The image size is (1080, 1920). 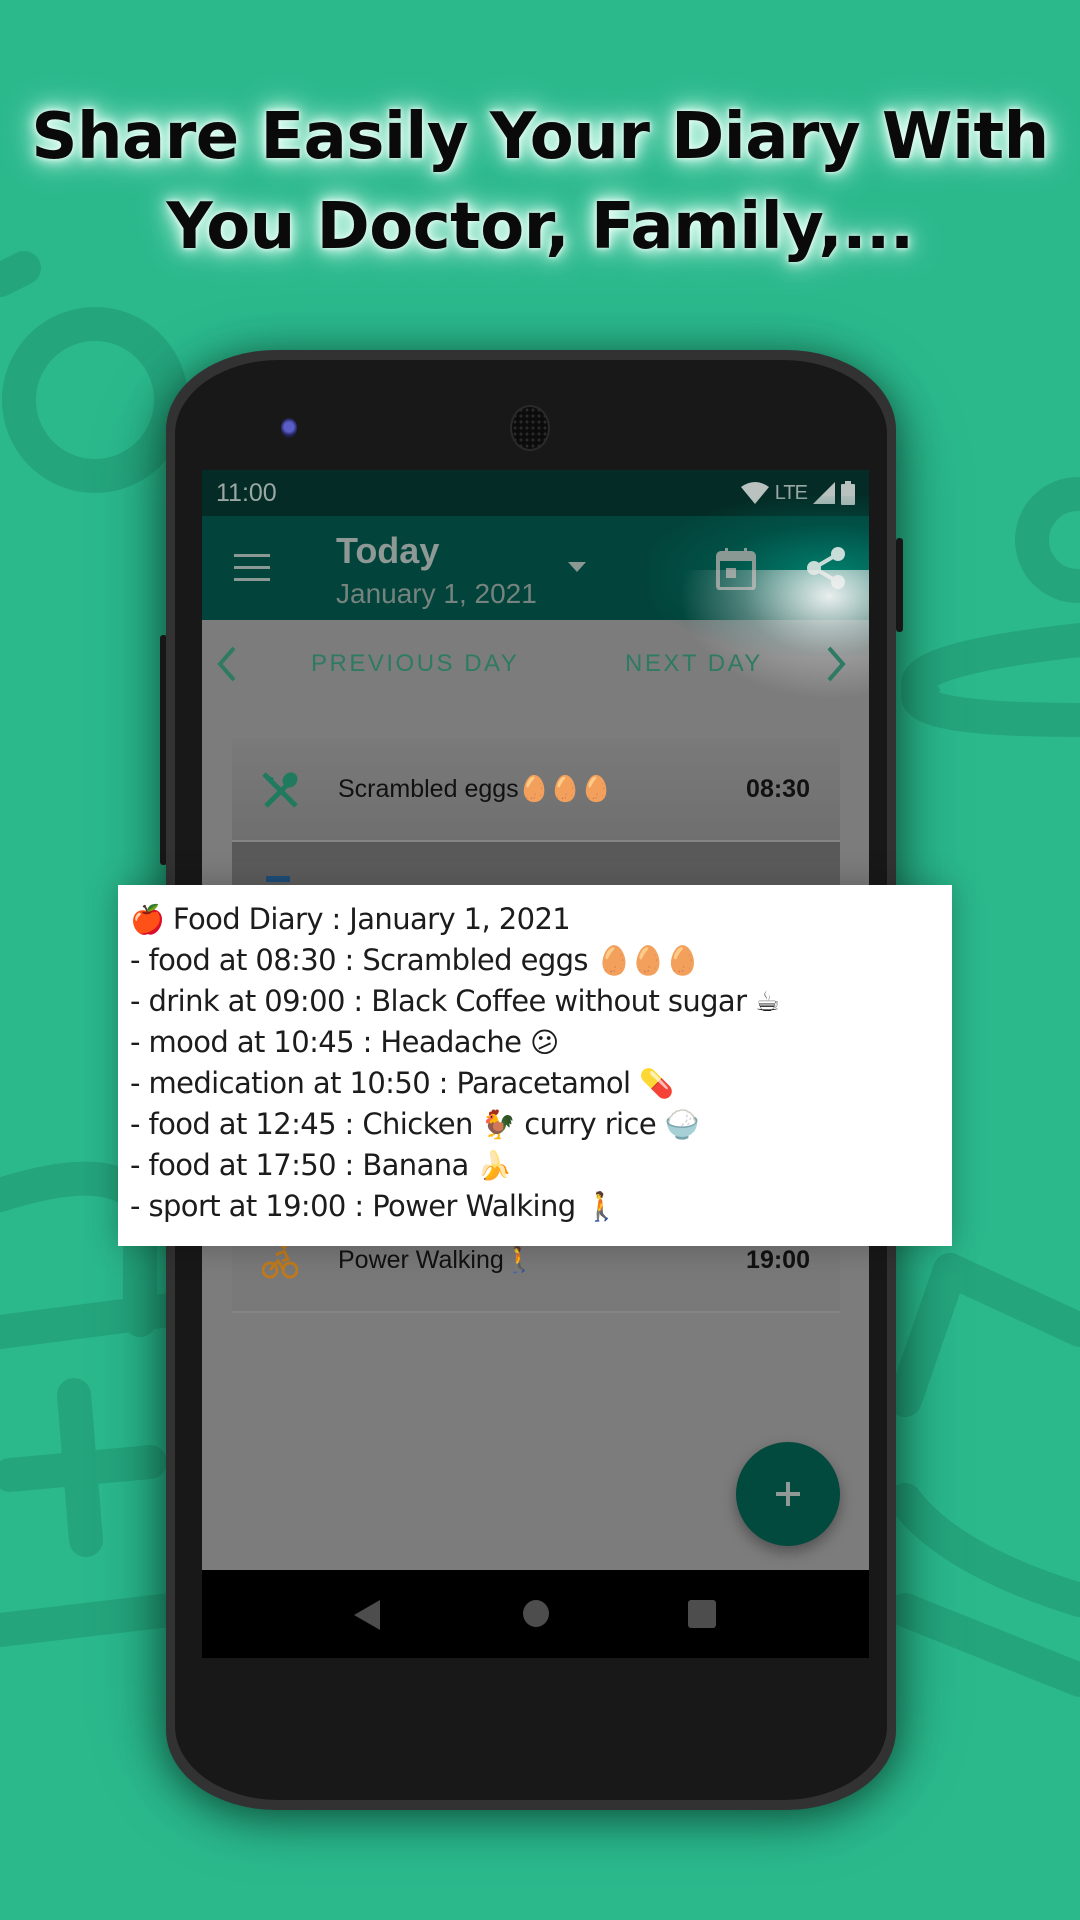 What do you see at coordinates (541, 1165) in the screenshot?
I see `shared-line: - food at 17:50 : Banana 🍌` at bounding box center [541, 1165].